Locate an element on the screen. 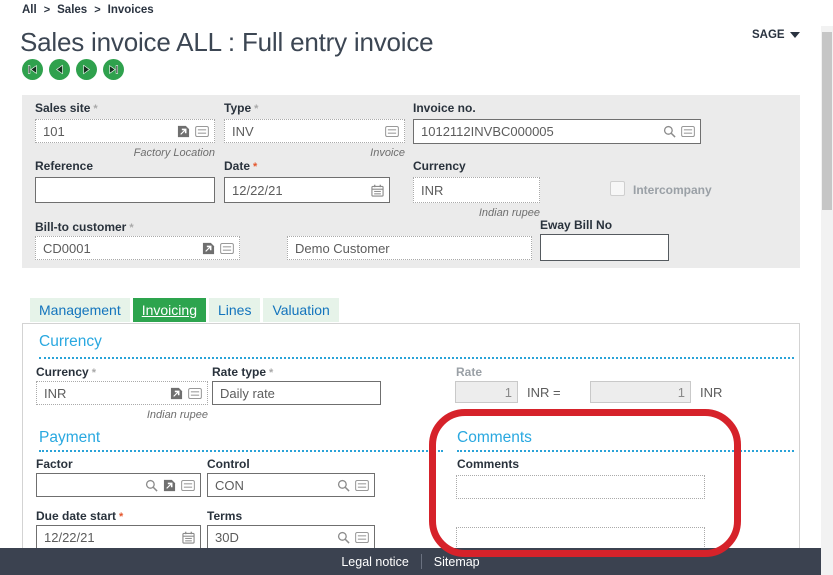 This screenshot has height=575, width=833. scrollbar-thumb is located at coordinates (827, 121).